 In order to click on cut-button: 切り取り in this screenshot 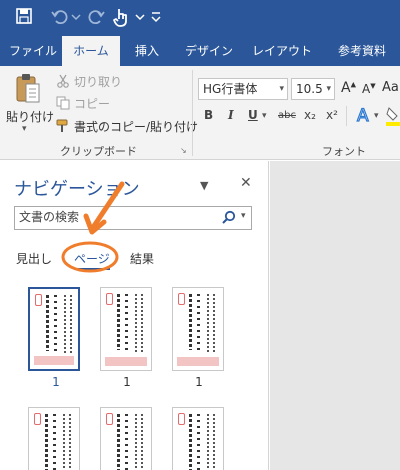, I will do `click(98, 81)`.